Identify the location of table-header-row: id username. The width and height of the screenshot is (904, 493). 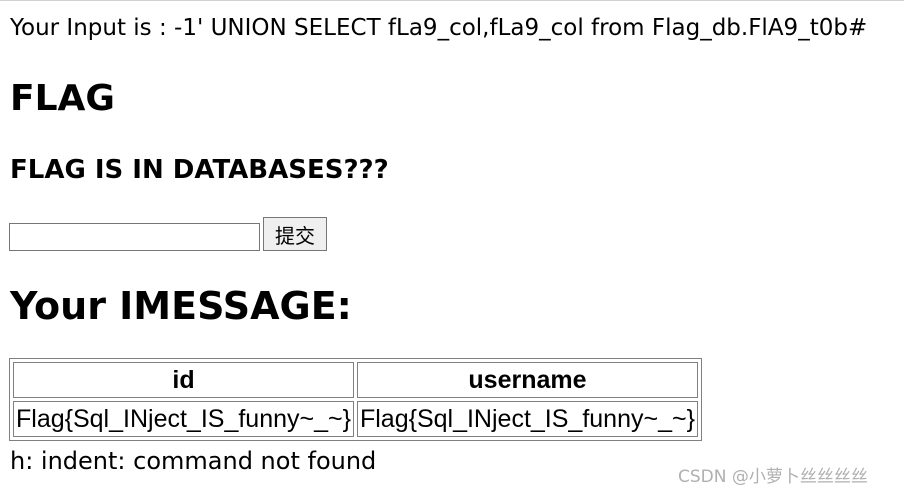
(355, 380).